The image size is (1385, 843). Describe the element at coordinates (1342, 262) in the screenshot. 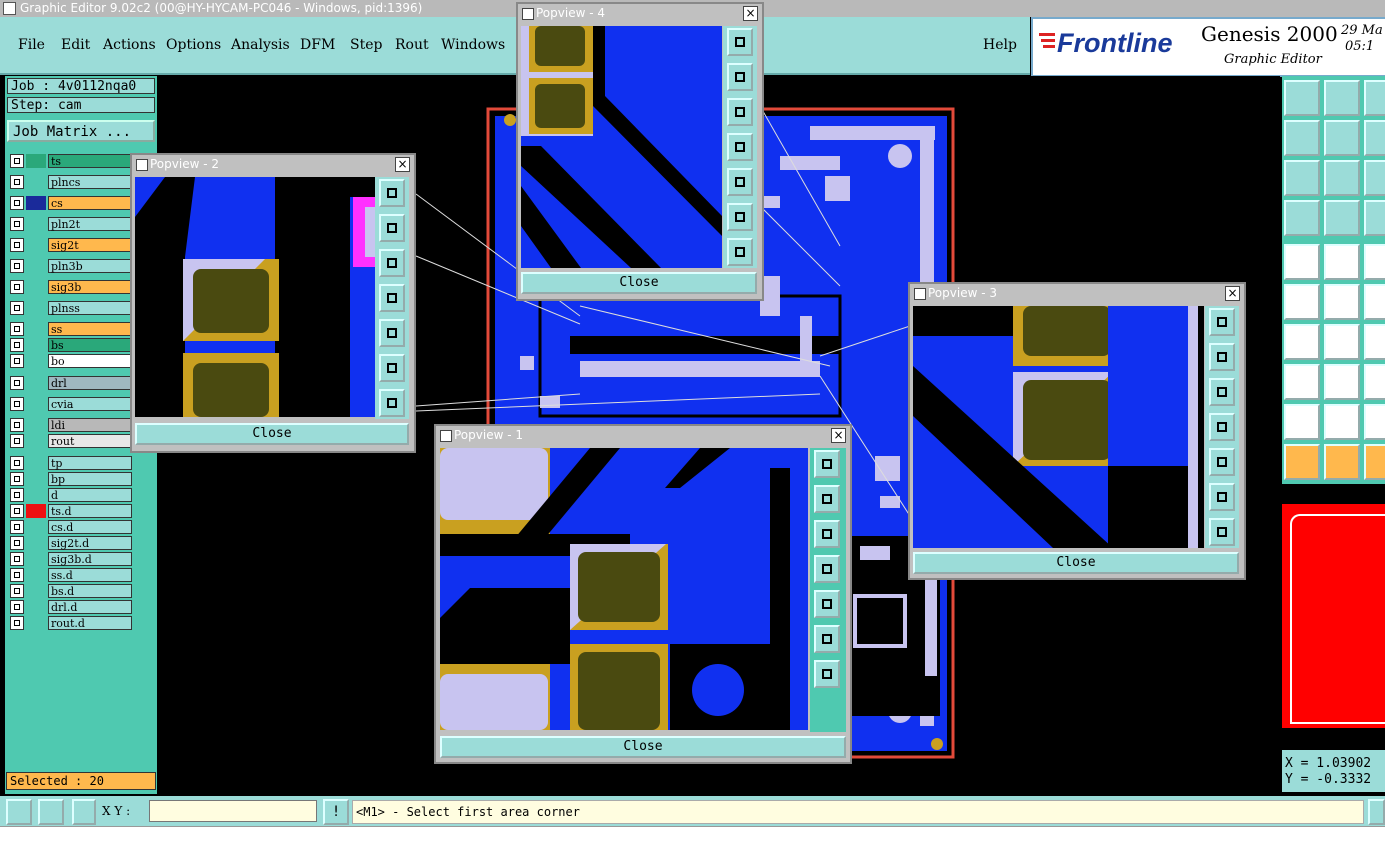

I see `cross-icon` at that location.